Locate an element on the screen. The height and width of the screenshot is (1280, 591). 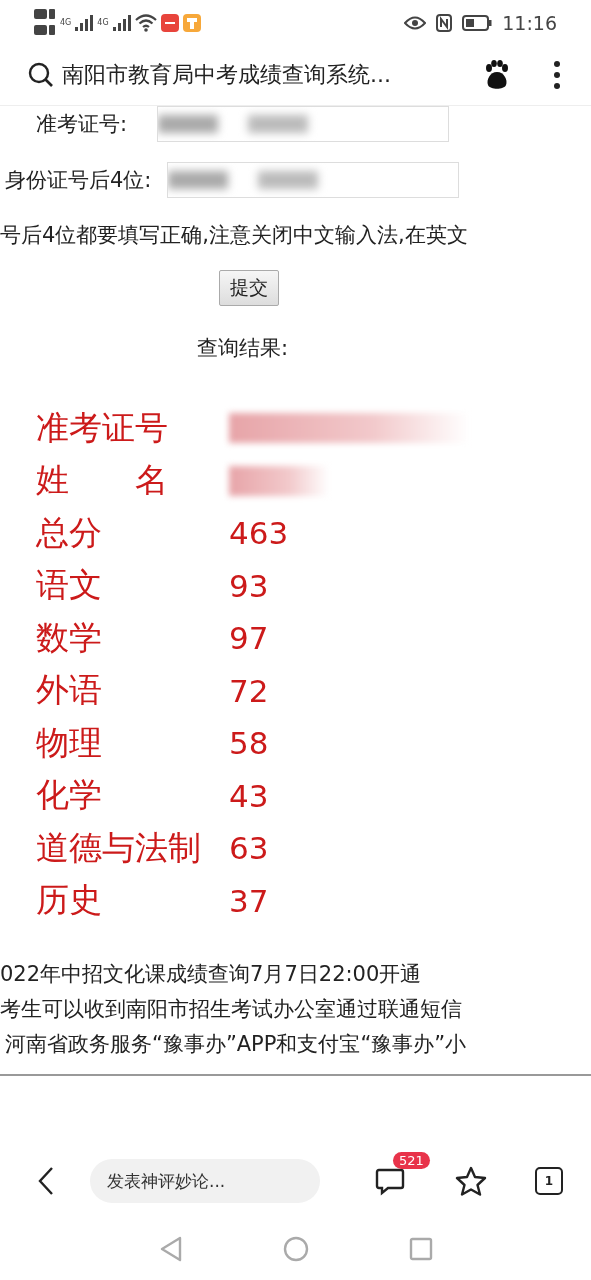
score-value: 463 is located at coordinates (259, 533).